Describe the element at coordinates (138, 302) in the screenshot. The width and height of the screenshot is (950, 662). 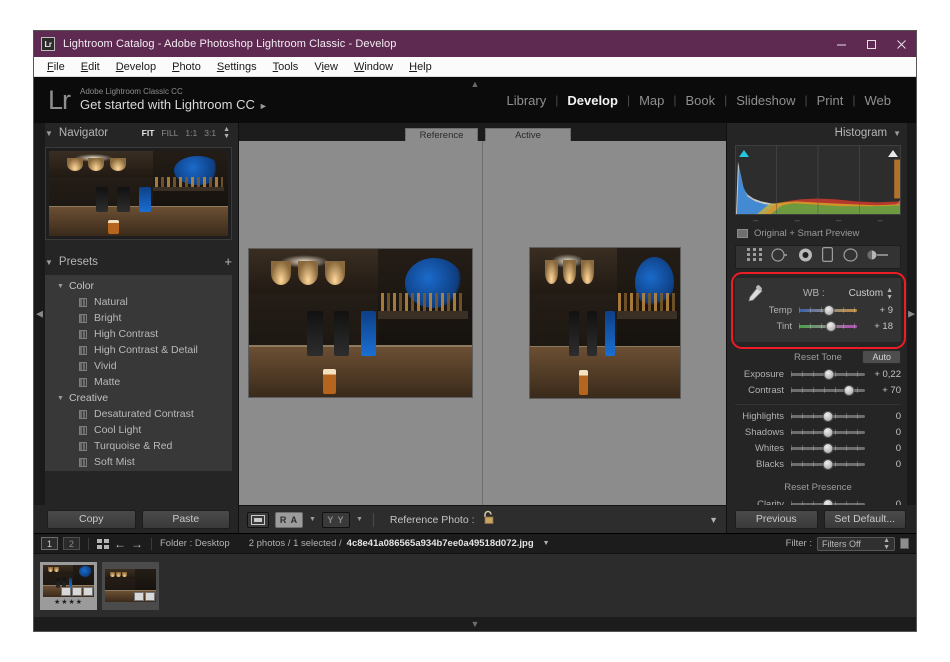
I see `preset-item: Natural` at that location.